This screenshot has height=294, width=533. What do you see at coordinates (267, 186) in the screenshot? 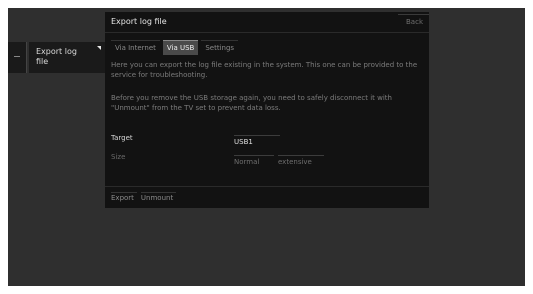
I see `footer-divider` at bounding box center [267, 186].